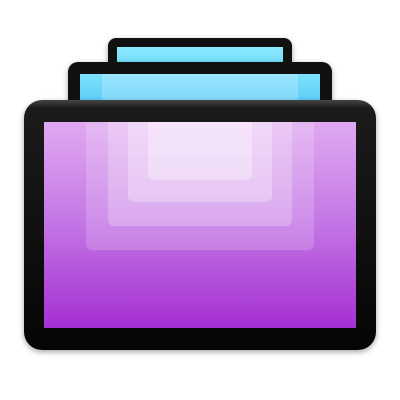 This screenshot has width=400, height=400. I want to click on bezel-shine, so click(200, 104).